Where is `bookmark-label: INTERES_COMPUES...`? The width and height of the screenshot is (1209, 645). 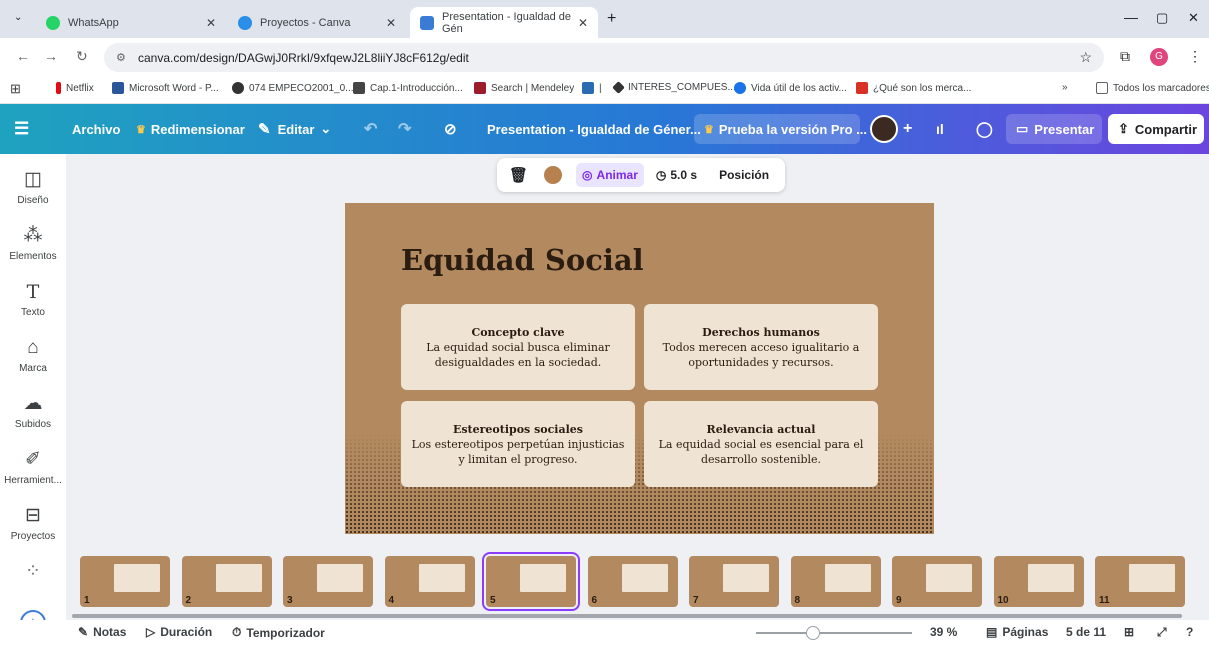
bookmark-label: INTERES_COMPUES... is located at coordinates (682, 87).